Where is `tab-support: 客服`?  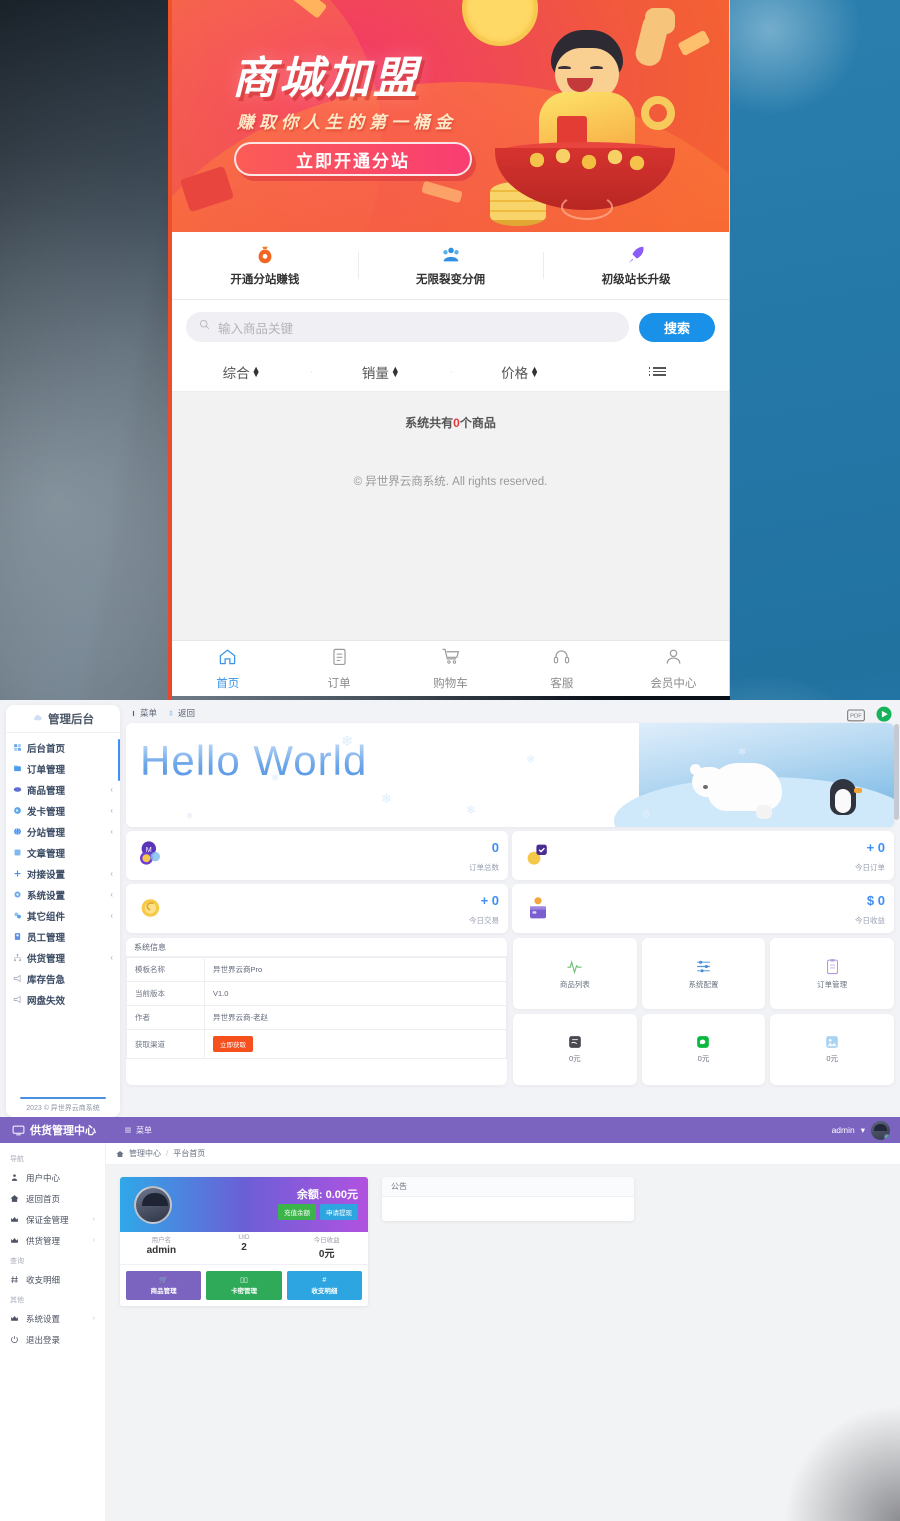
tab-support: 客服 is located at coordinates (561, 669).